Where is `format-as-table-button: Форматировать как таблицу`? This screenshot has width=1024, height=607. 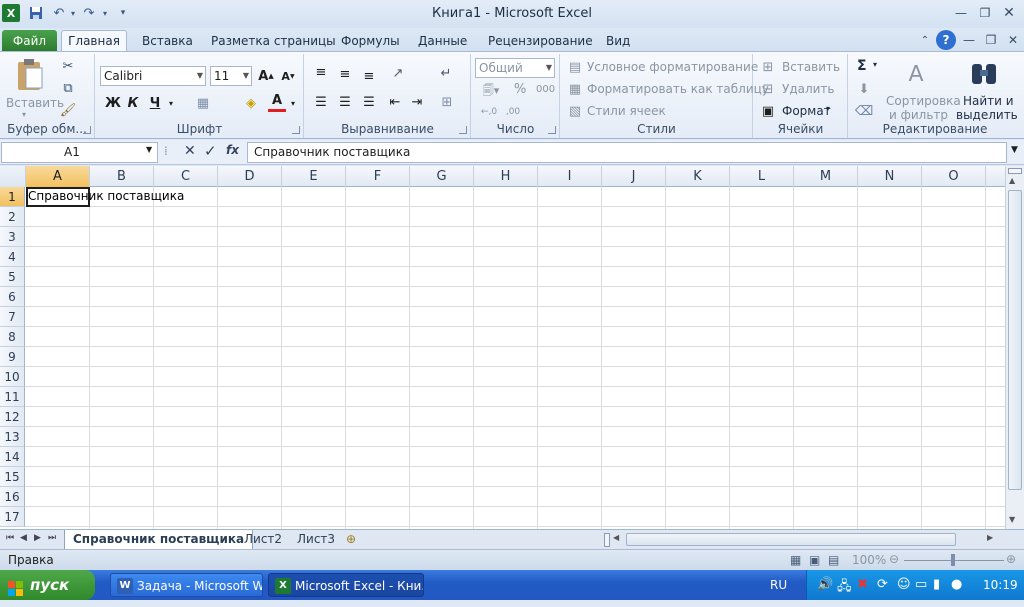 format-as-table-button: Форматировать как таблицу is located at coordinates (678, 89).